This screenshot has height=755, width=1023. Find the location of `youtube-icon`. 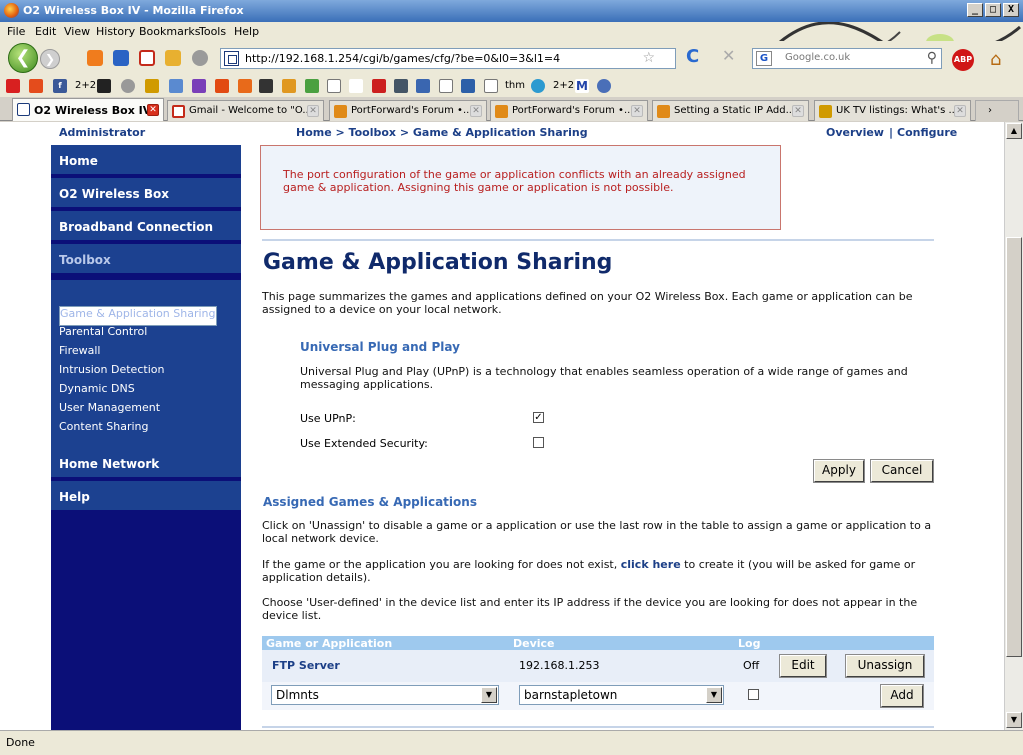

youtube-icon is located at coordinates (379, 86).